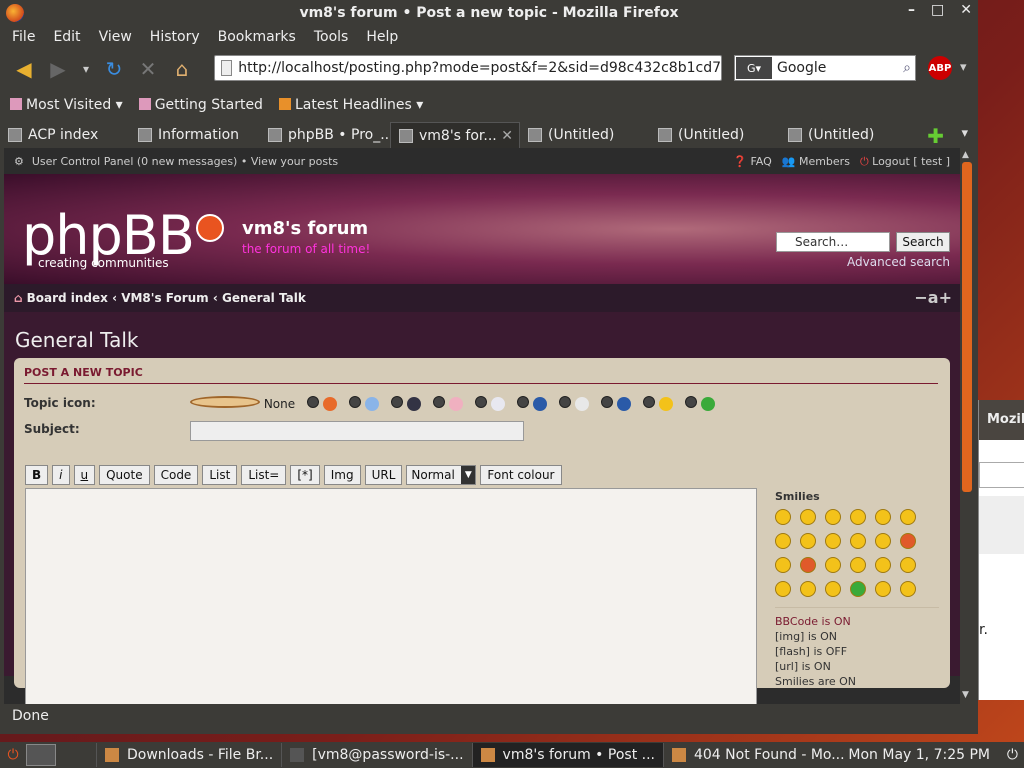 Image resolution: width=1024 pixels, height=768 pixels. Describe the element at coordinates (1001, 550) in the screenshot. I see `background-window: Mozil r.` at that location.